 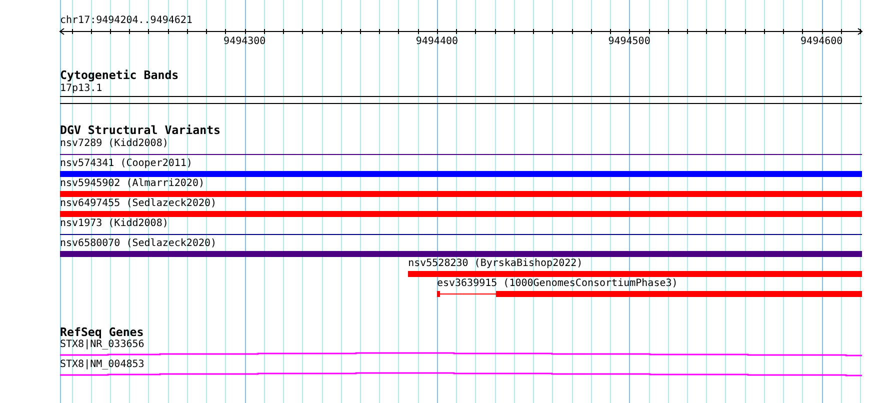 I want to click on feature-label: STX8|NM_004853, so click(x=103, y=364).